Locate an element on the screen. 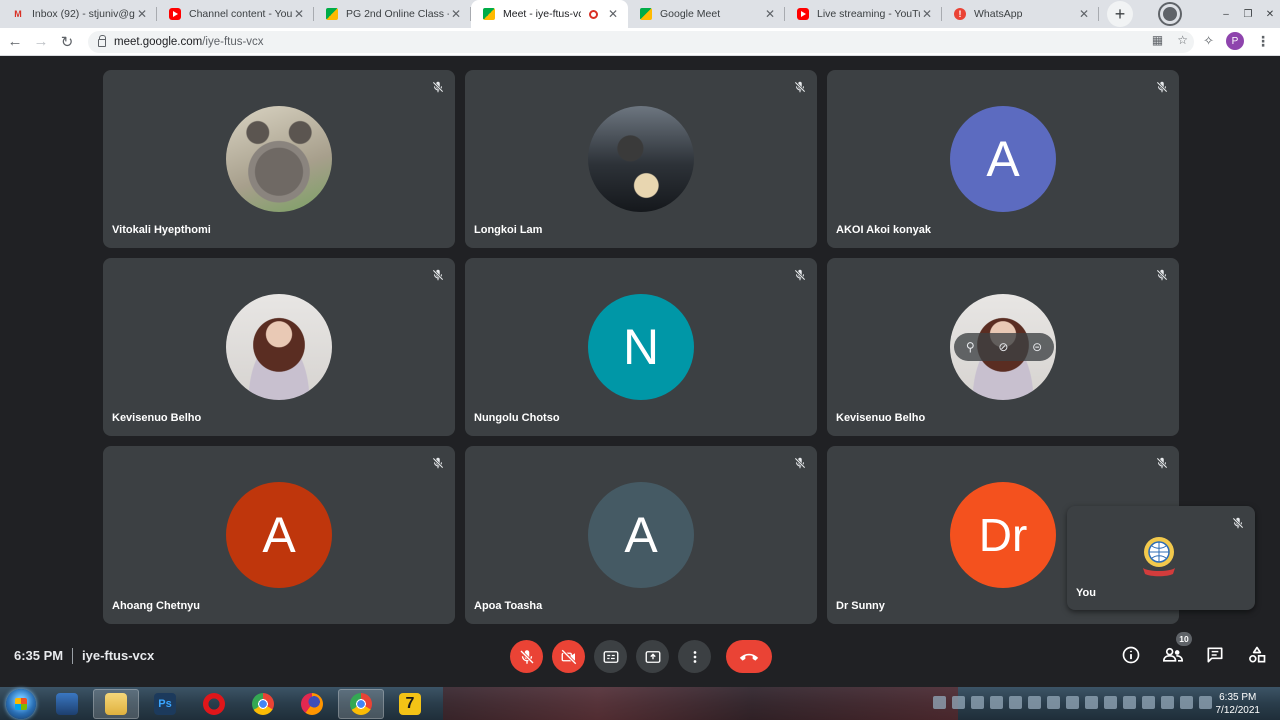 This screenshot has width=1280, height=720. browser-tab: ! WhatsApp ✕ is located at coordinates (1020, 14).